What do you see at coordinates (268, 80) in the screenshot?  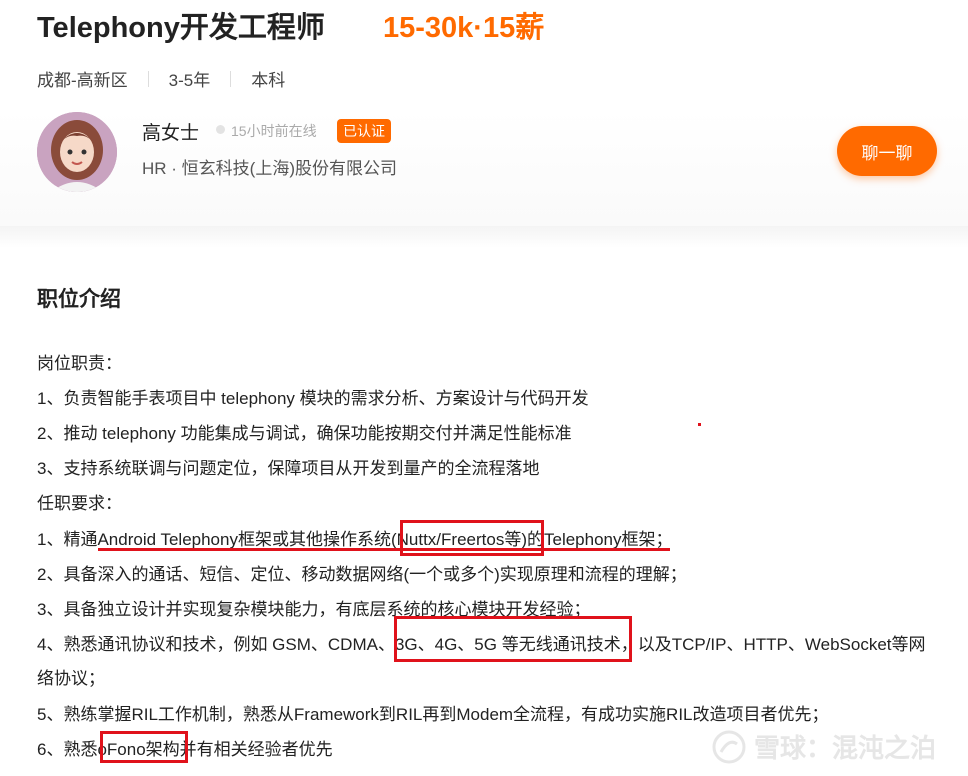 I see `job-education: 本科` at bounding box center [268, 80].